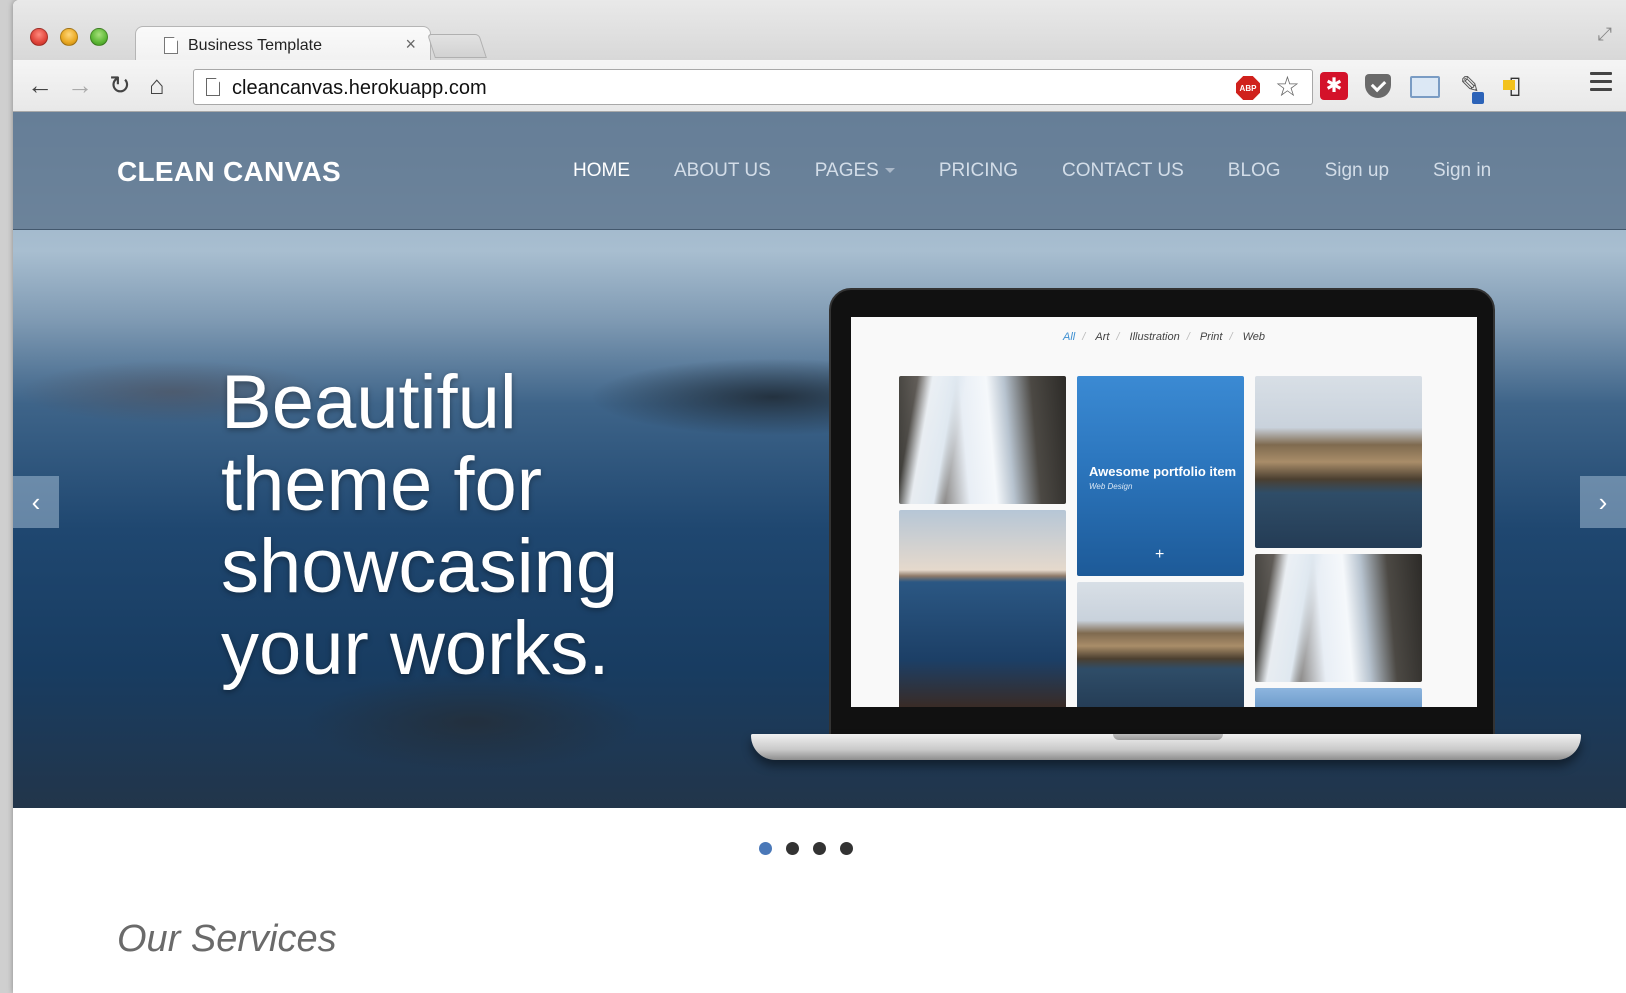 The height and width of the screenshot is (993, 1626). Describe the element at coordinates (846, 170) in the screenshot. I see `nav-pages-label: PAGES` at that location.